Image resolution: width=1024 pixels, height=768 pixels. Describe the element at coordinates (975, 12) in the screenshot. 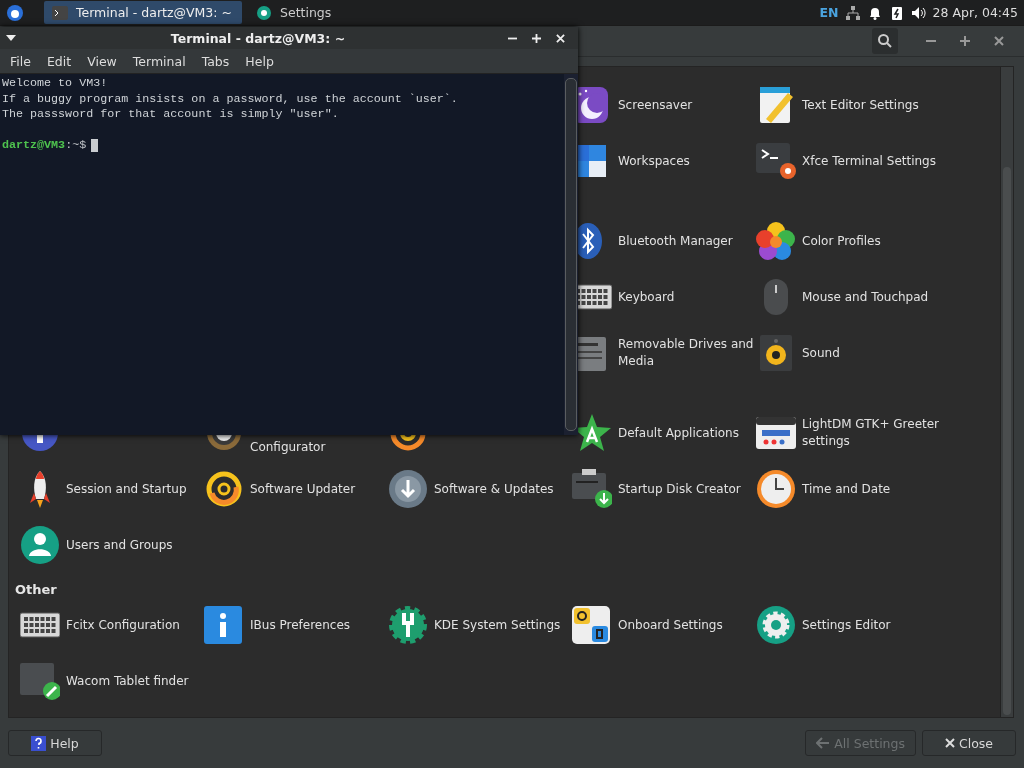

I see `clock: 28 Apr, 04:45` at that location.